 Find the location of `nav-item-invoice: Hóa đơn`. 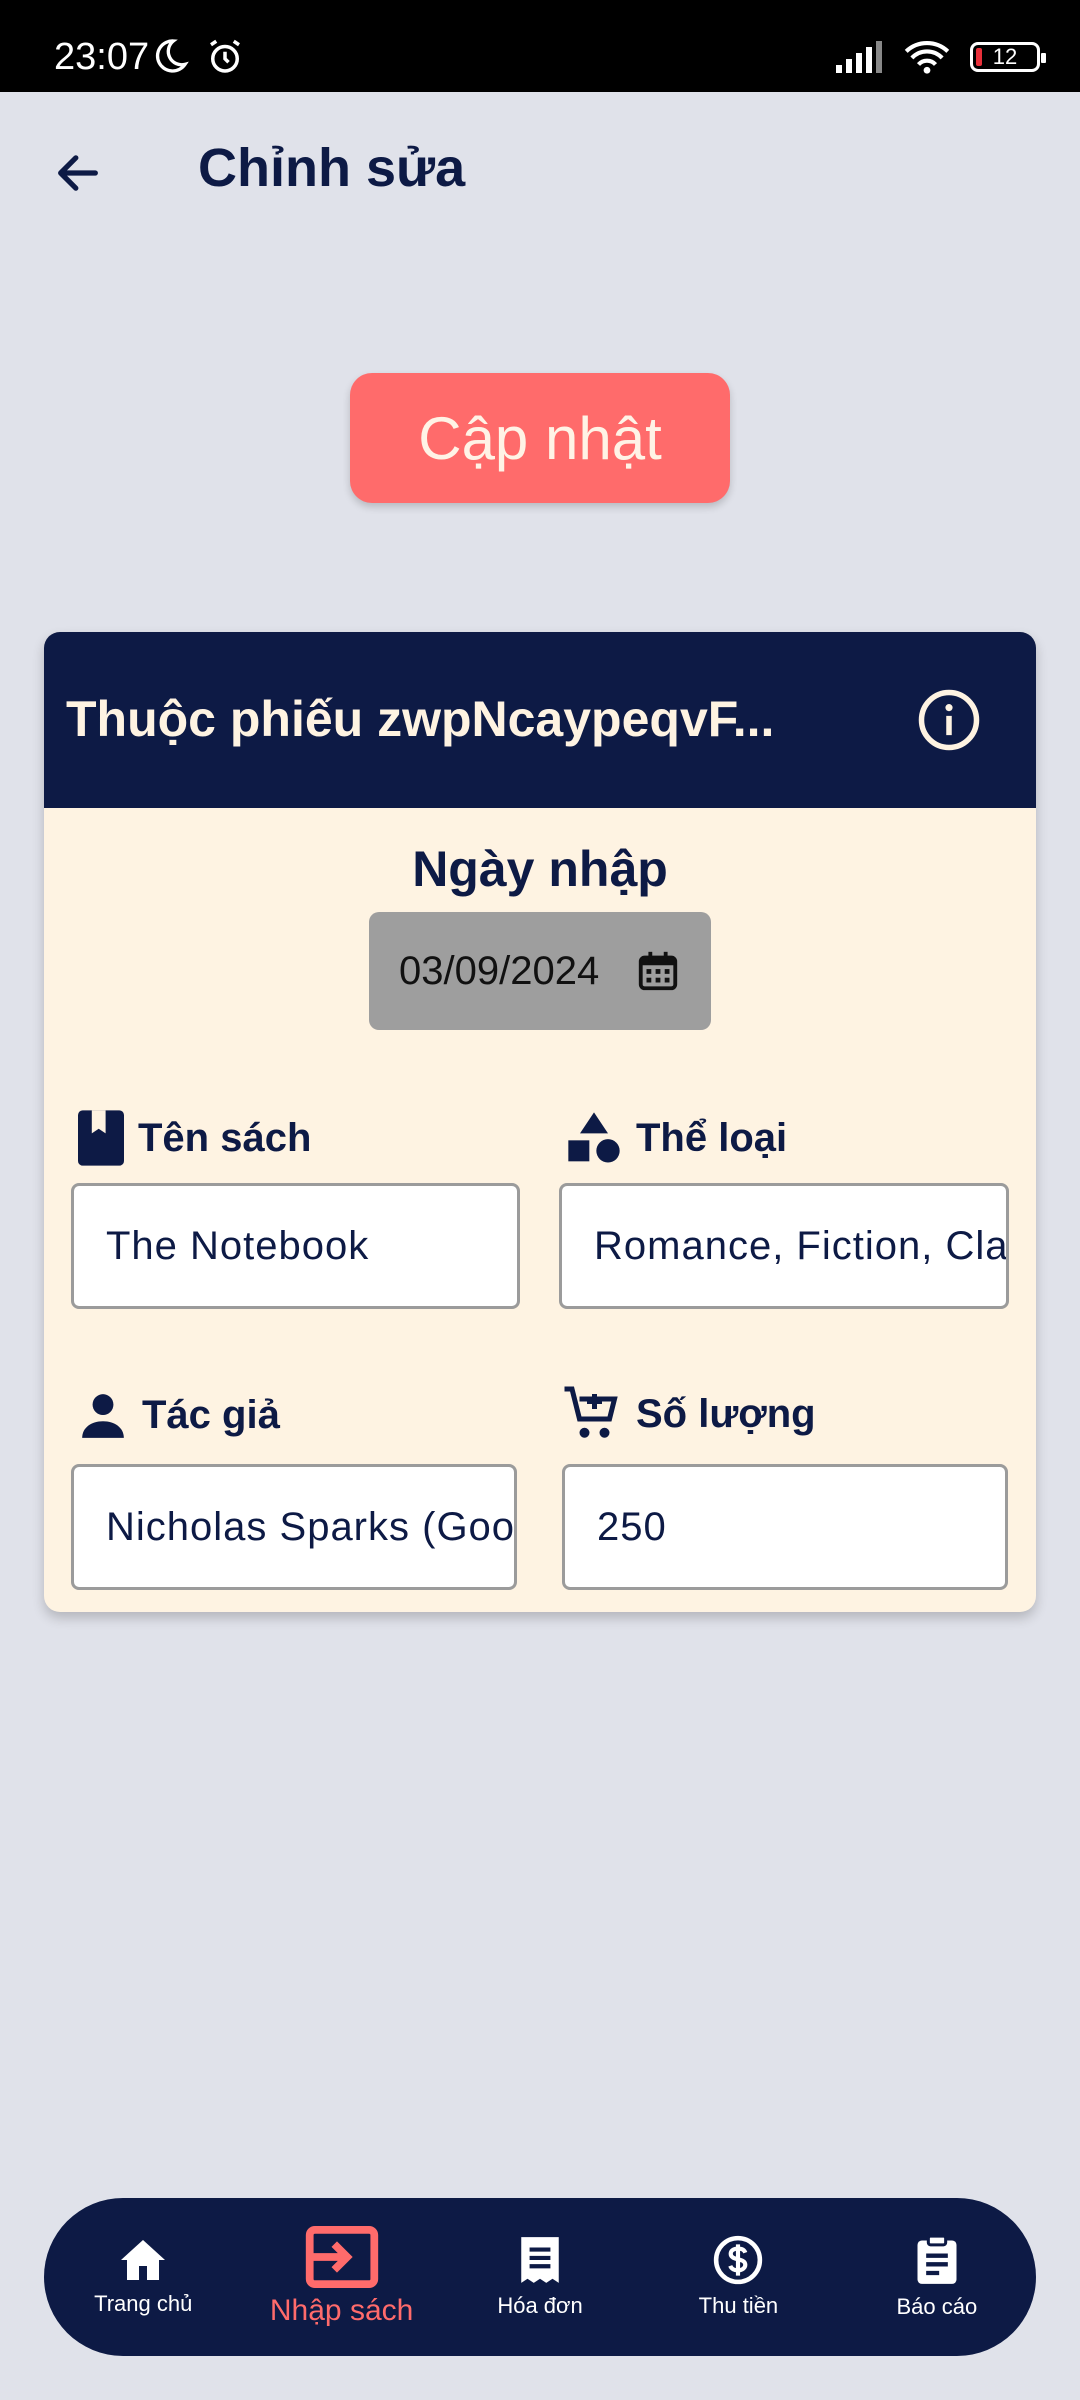

nav-item-invoice: Hóa đơn is located at coordinates (540, 2277).